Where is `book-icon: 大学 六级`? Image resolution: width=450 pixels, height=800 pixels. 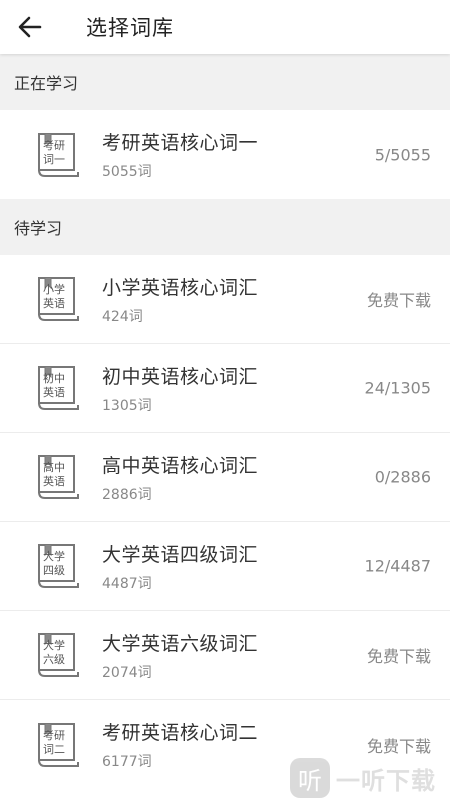
book-icon: 大学 六级 is located at coordinates (57, 655).